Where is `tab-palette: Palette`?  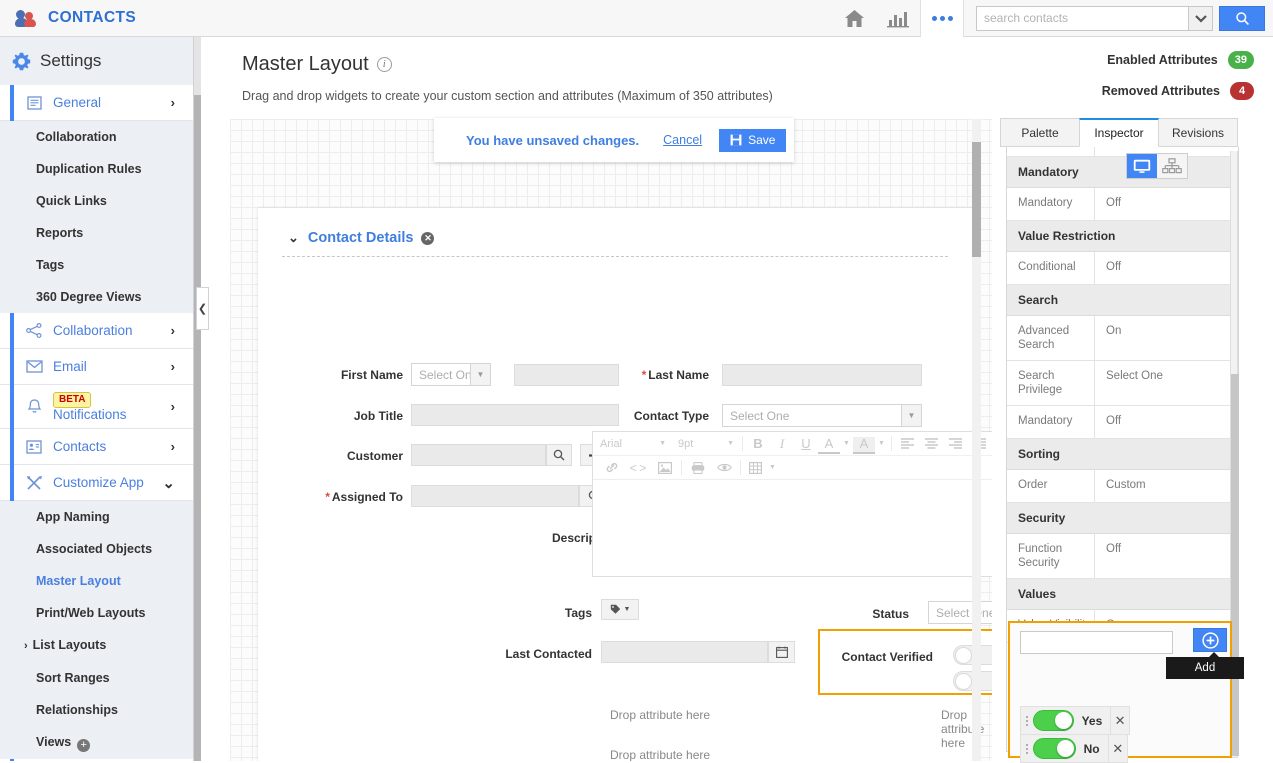
tab-palette: Palette is located at coordinates (1040, 132).